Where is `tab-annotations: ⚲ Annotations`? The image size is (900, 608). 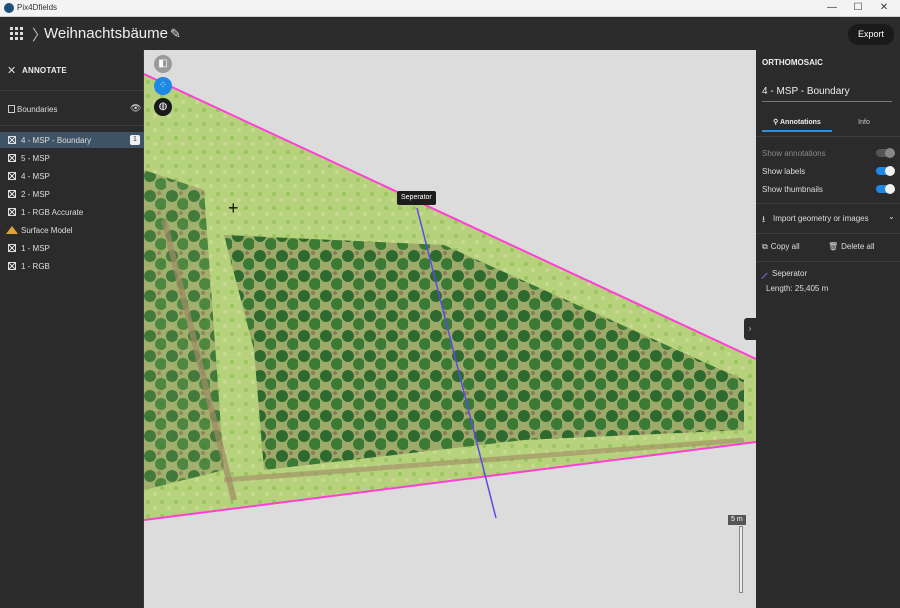
tab-annotations: ⚲ Annotations is located at coordinates (797, 124).